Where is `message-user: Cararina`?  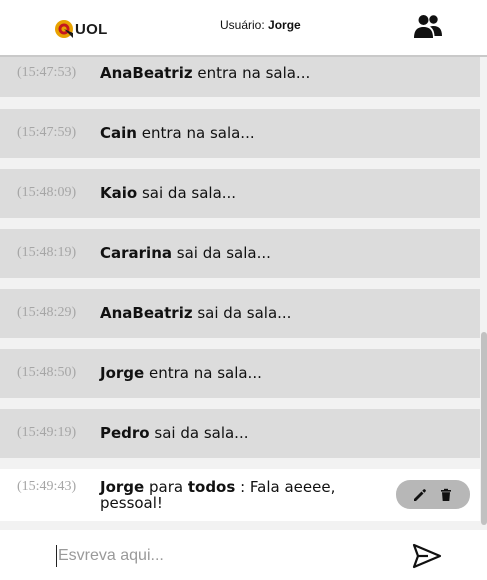
message-user: Cararina is located at coordinates (136, 253).